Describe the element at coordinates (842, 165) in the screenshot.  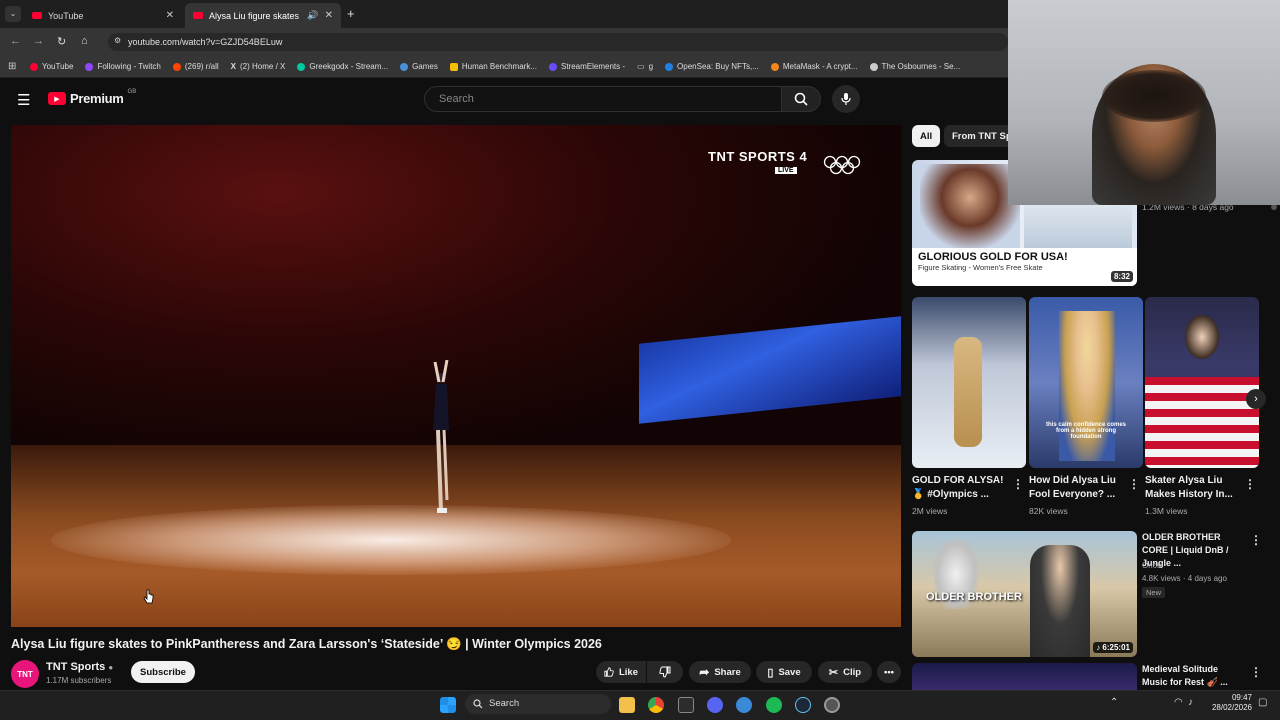
I see `olympic-rings-icon` at that location.